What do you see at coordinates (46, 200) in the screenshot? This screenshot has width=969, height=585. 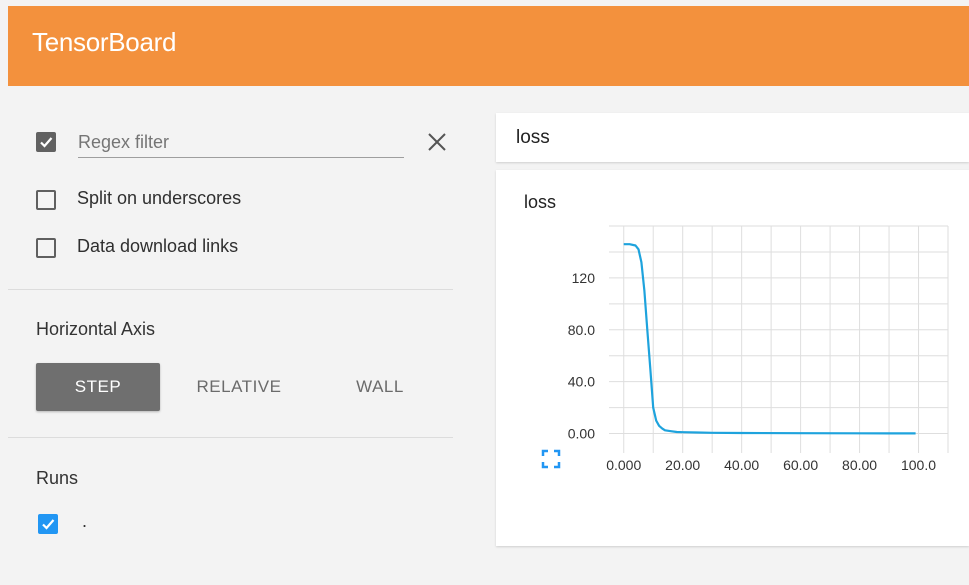 I see `split-underscores-checkbox` at bounding box center [46, 200].